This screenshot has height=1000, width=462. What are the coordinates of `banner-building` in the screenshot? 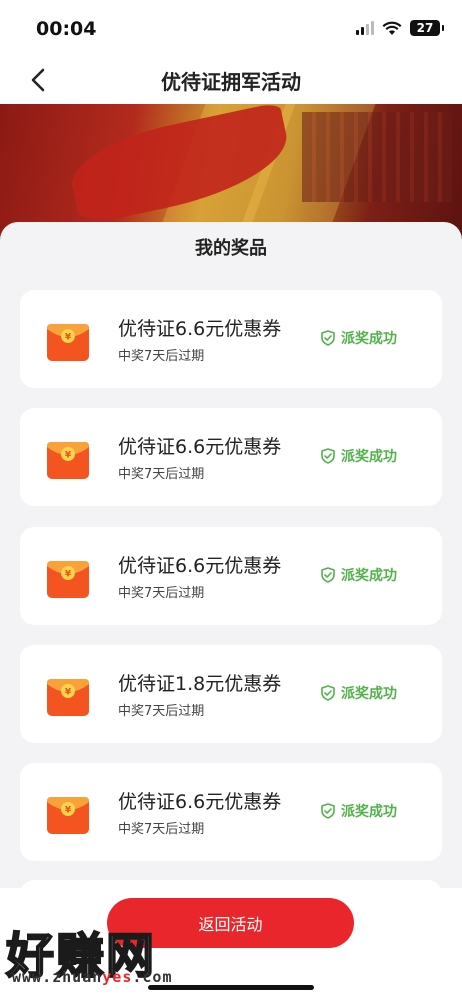 It's located at (377, 157).